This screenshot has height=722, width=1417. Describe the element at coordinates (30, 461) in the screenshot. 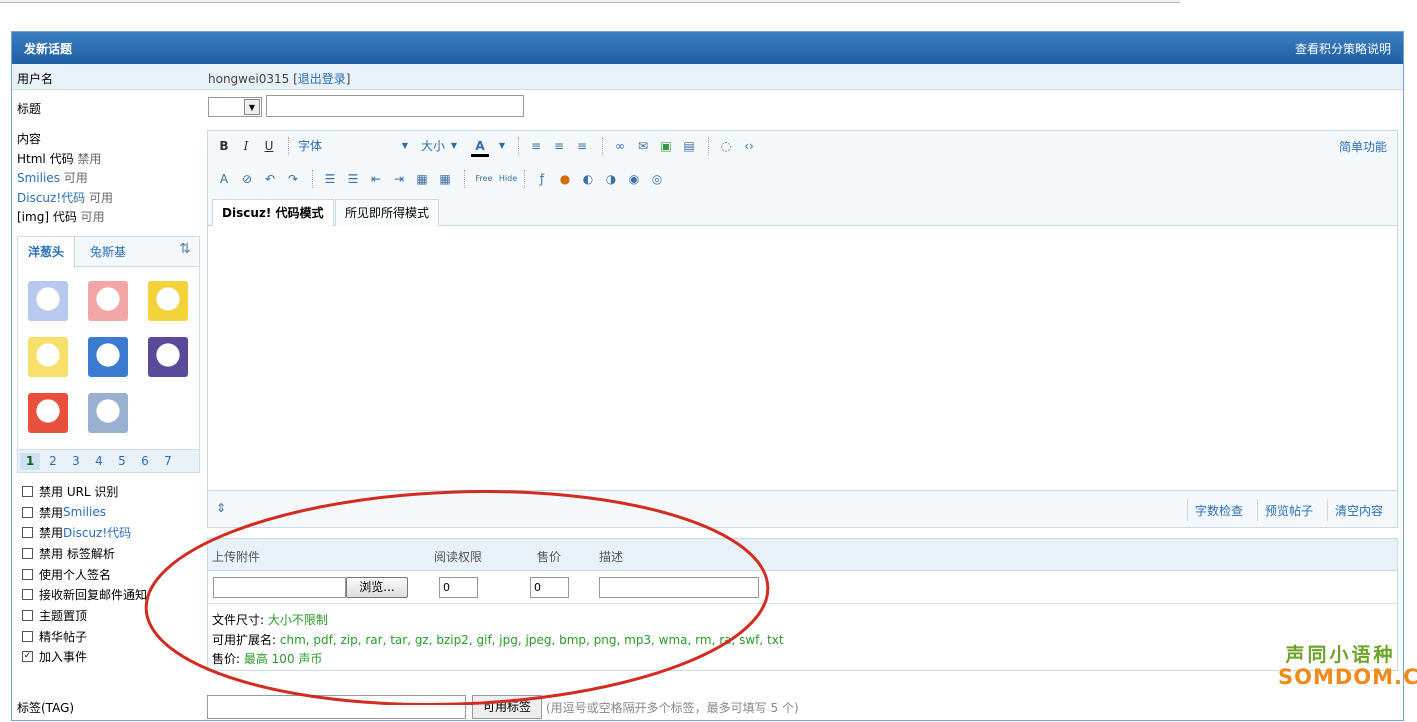

I see `smilies-page-1: 1` at that location.